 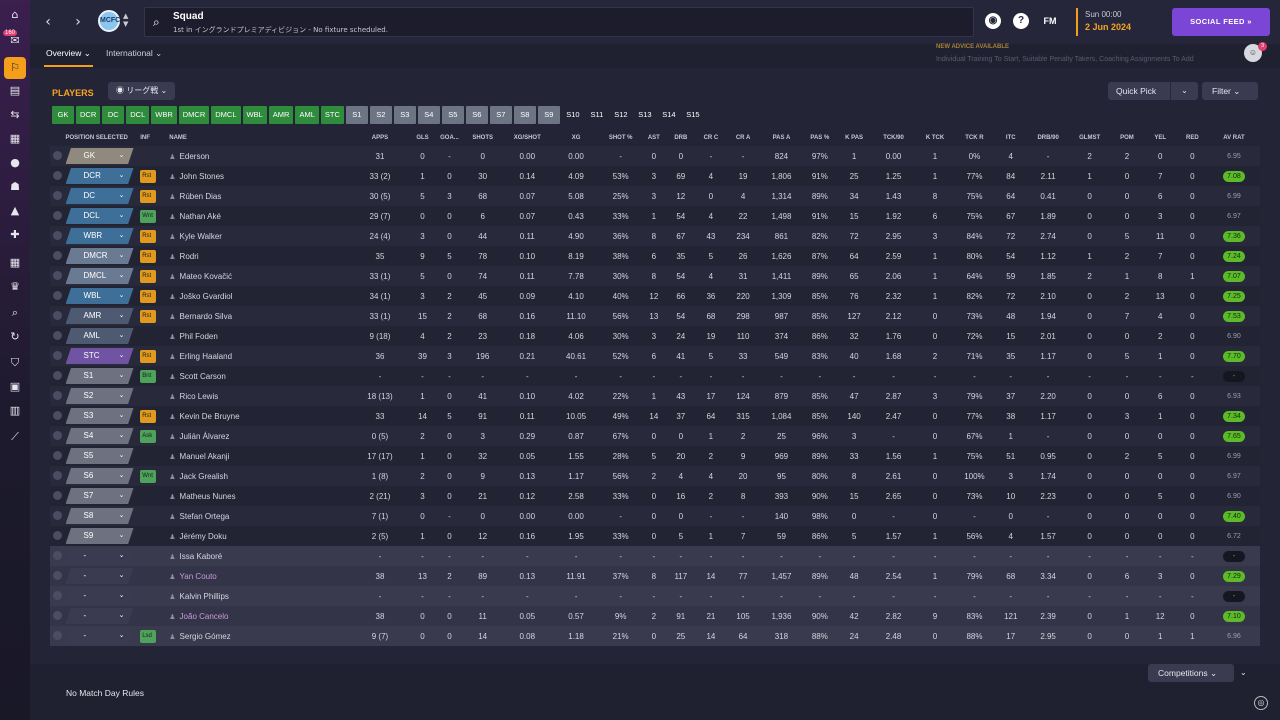 What do you see at coordinates (15, 337) in the screenshot?
I see `transfer-swap-icon: ↻` at bounding box center [15, 337].